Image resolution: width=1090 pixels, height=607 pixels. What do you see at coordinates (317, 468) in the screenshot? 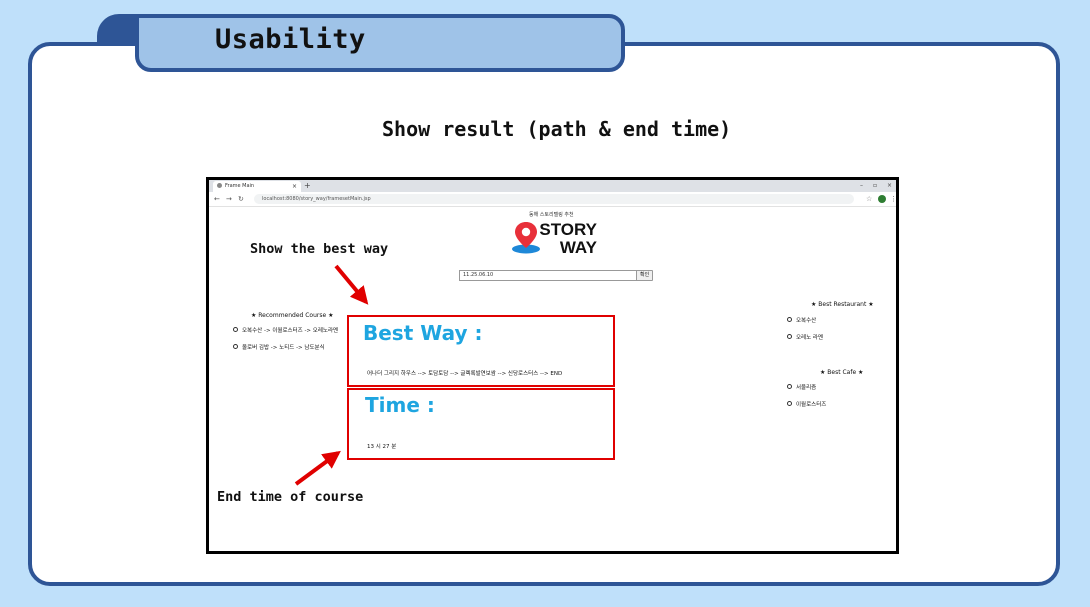
I see `arrow-to-time` at bounding box center [317, 468].